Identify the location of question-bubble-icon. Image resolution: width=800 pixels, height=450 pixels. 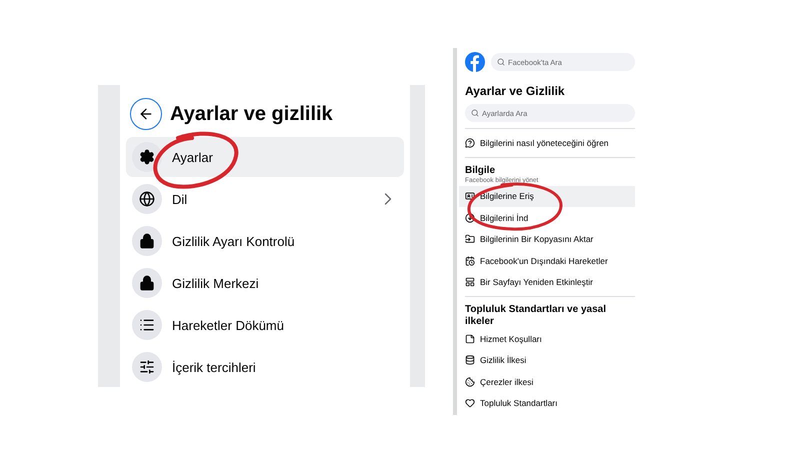
(470, 143).